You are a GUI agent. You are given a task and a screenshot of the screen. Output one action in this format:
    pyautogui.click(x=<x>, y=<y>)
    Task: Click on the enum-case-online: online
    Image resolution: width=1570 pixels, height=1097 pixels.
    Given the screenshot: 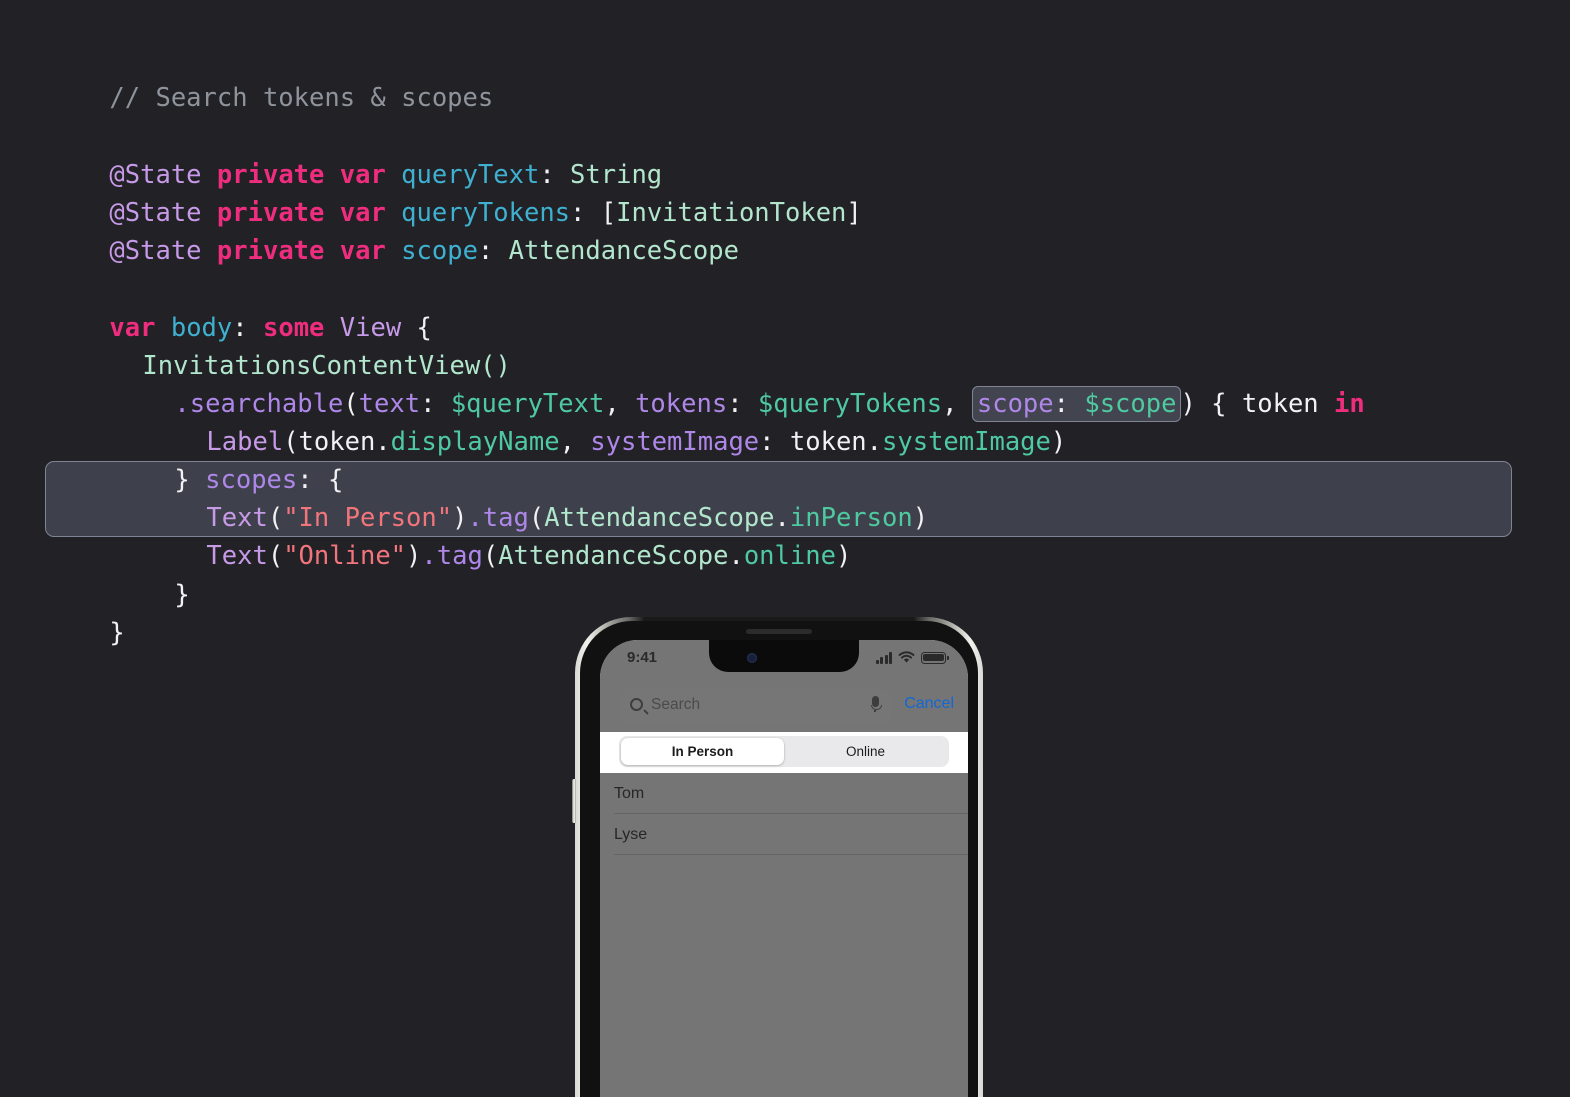 What is the action you would take?
    pyautogui.click(x=789, y=556)
    